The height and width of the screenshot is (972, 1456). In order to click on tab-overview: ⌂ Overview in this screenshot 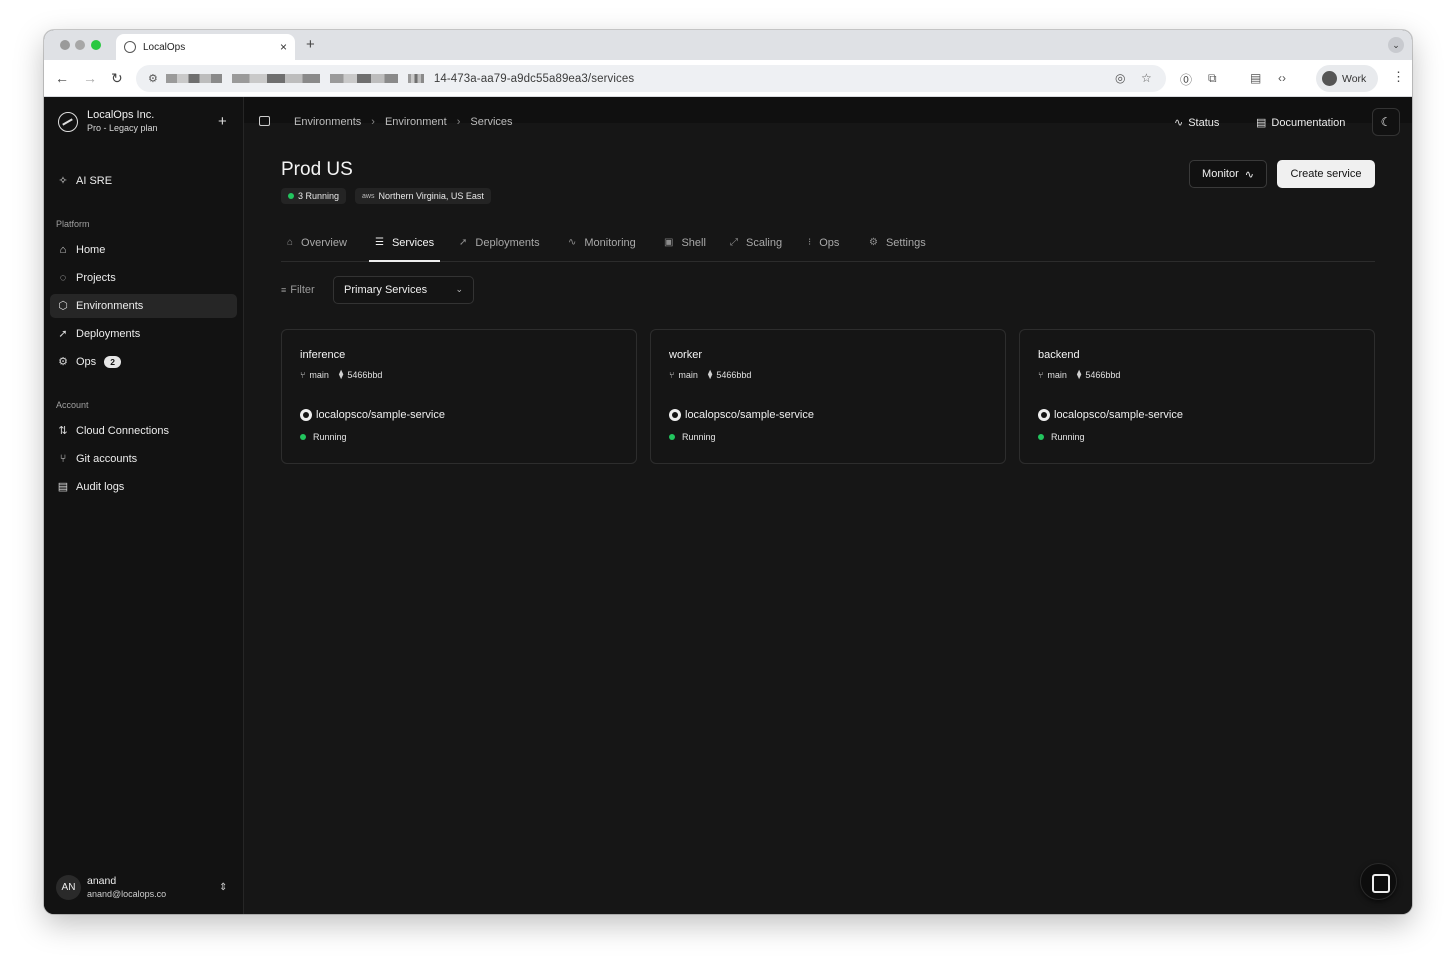, I will do `click(317, 249)`.